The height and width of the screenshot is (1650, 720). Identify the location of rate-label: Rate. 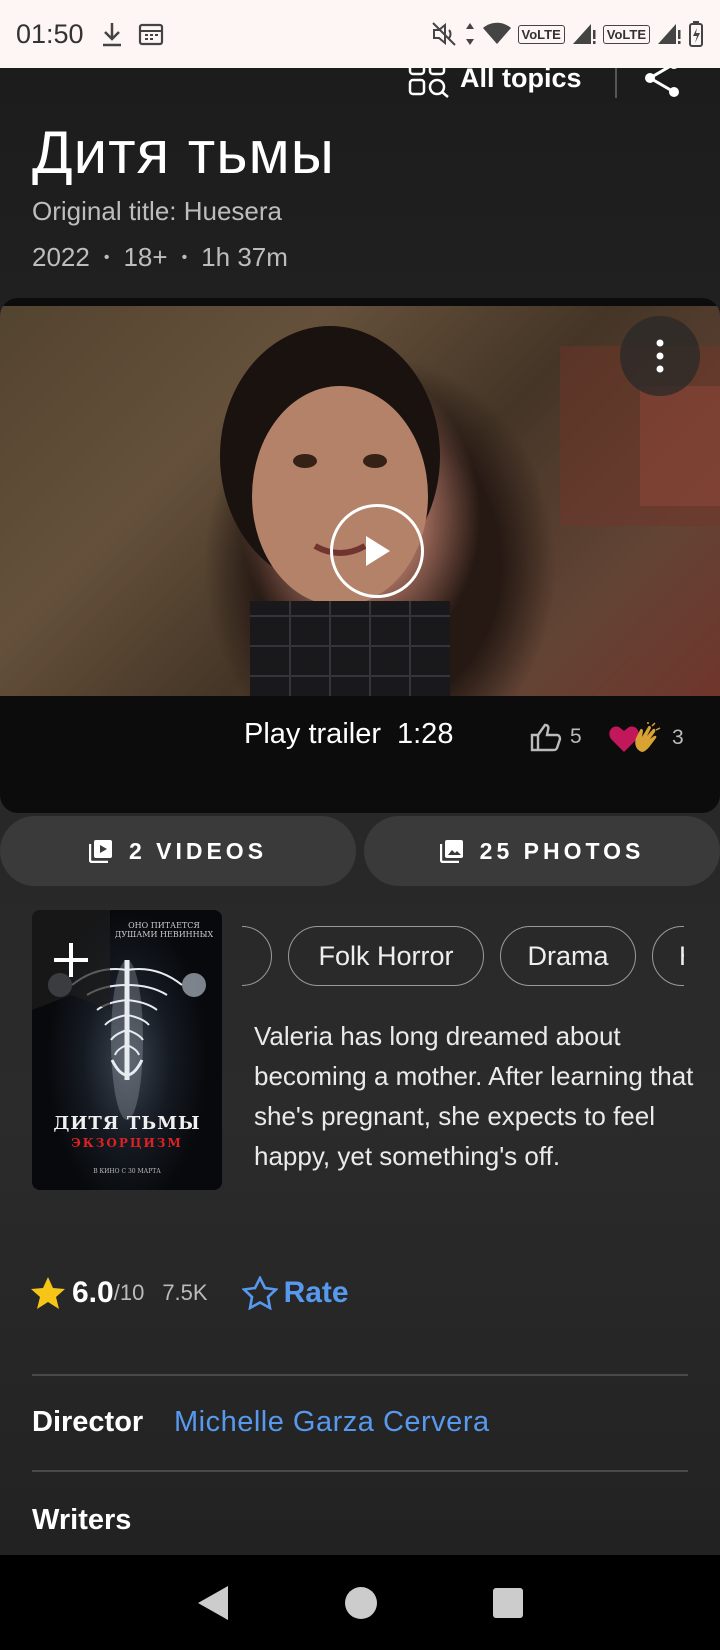
(316, 1292).